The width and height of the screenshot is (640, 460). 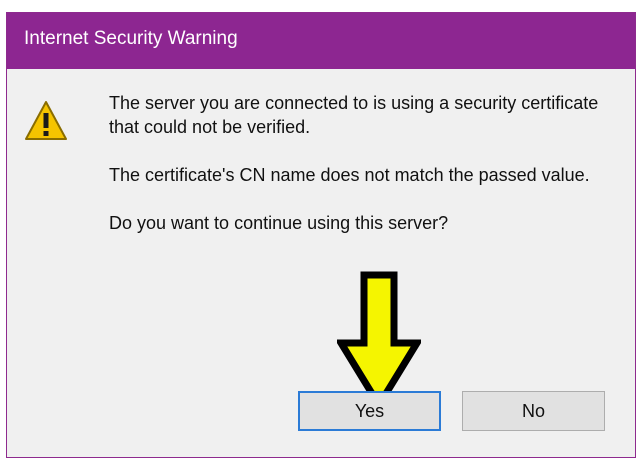 What do you see at coordinates (46, 120) in the screenshot?
I see `warning-icon` at bounding box center [46, 120].